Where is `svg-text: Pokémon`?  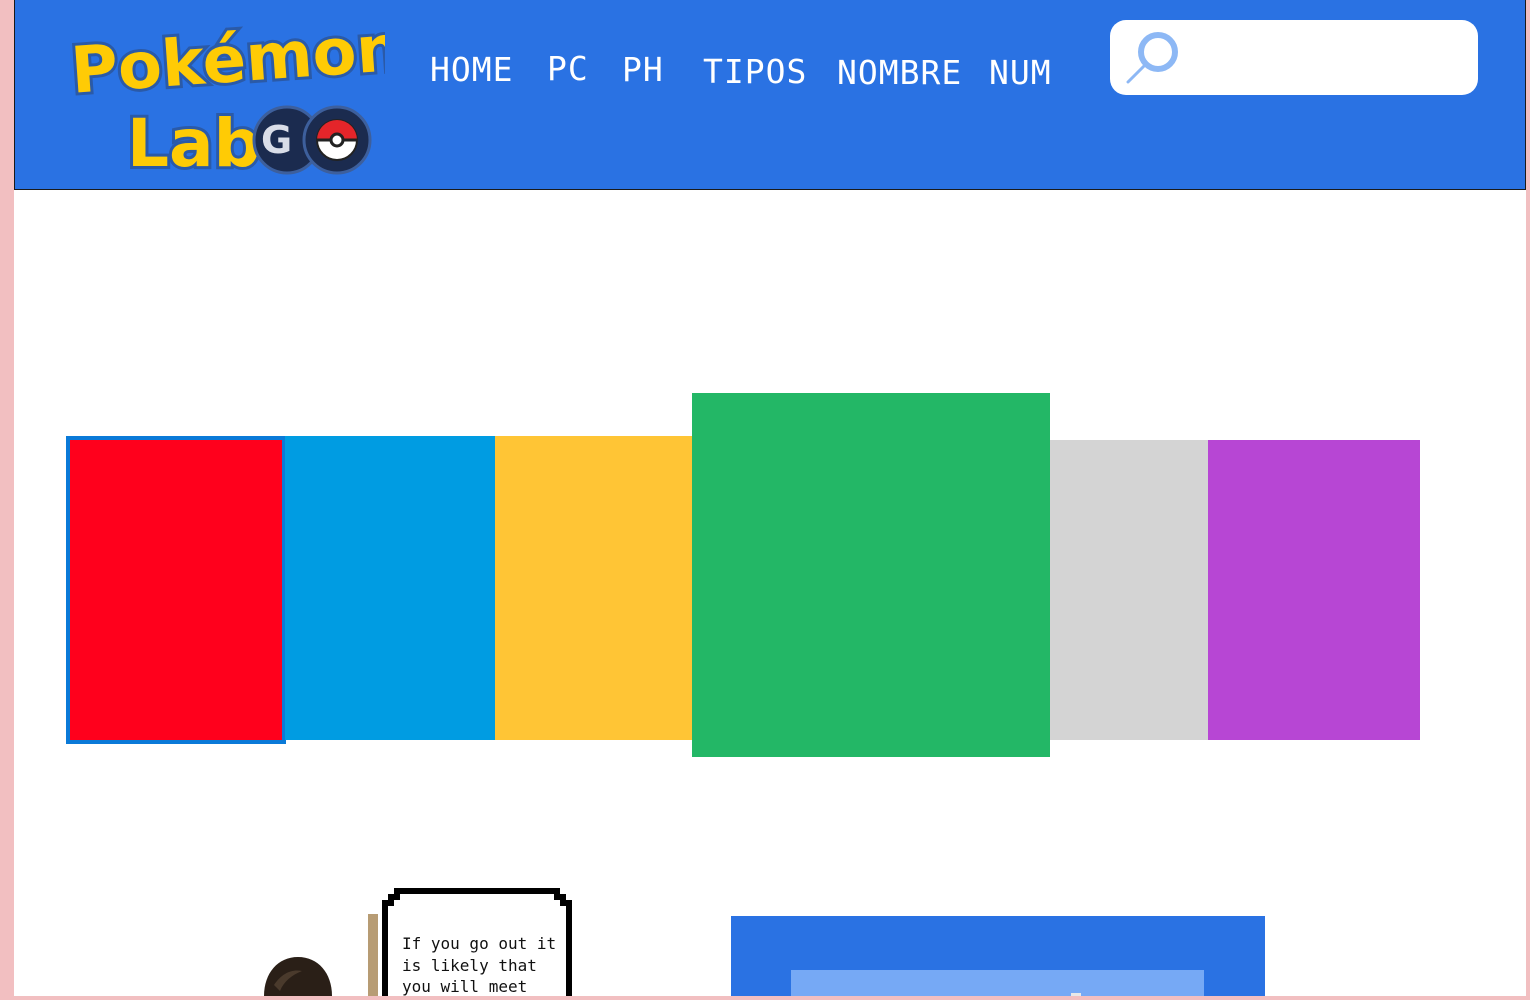
svg-text: Pokémon is located at coordinates (227, 60).